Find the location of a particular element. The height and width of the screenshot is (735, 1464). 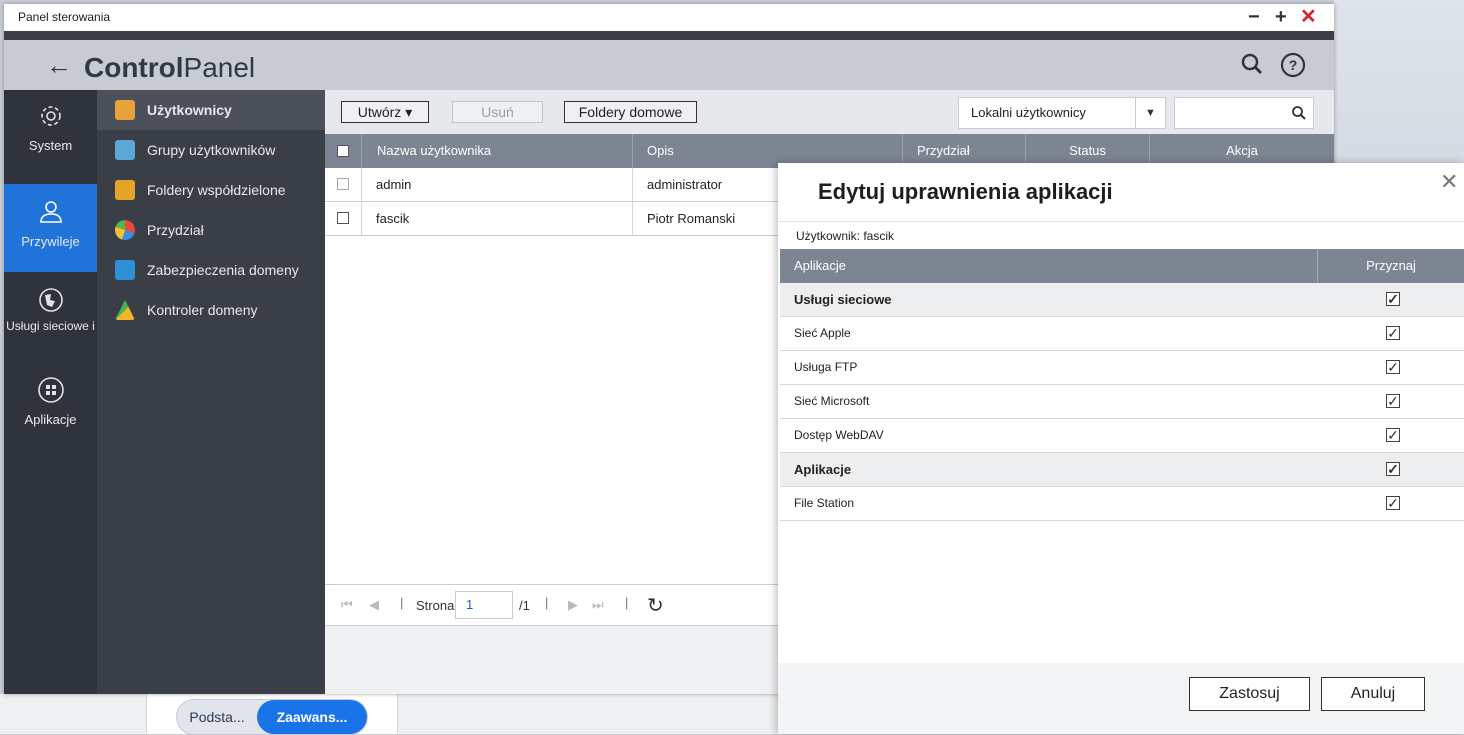

rail-label: System is located at coordinates (50, 145).